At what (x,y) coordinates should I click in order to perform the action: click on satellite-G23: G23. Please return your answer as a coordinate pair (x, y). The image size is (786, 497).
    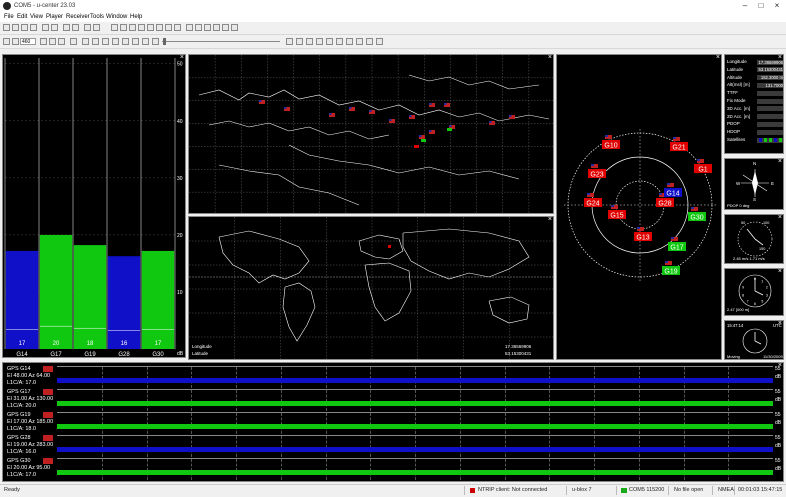
    Looking at the image, I should click on (597, 171).